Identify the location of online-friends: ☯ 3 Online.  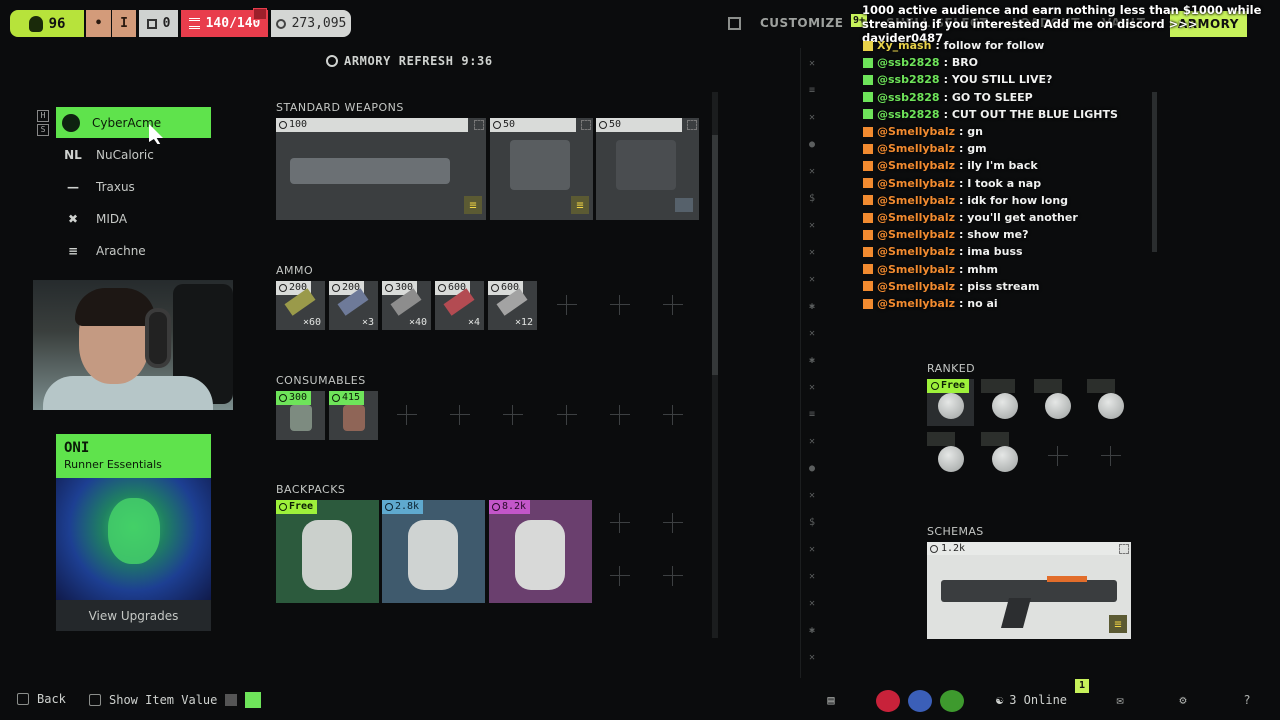
(1031, 700).